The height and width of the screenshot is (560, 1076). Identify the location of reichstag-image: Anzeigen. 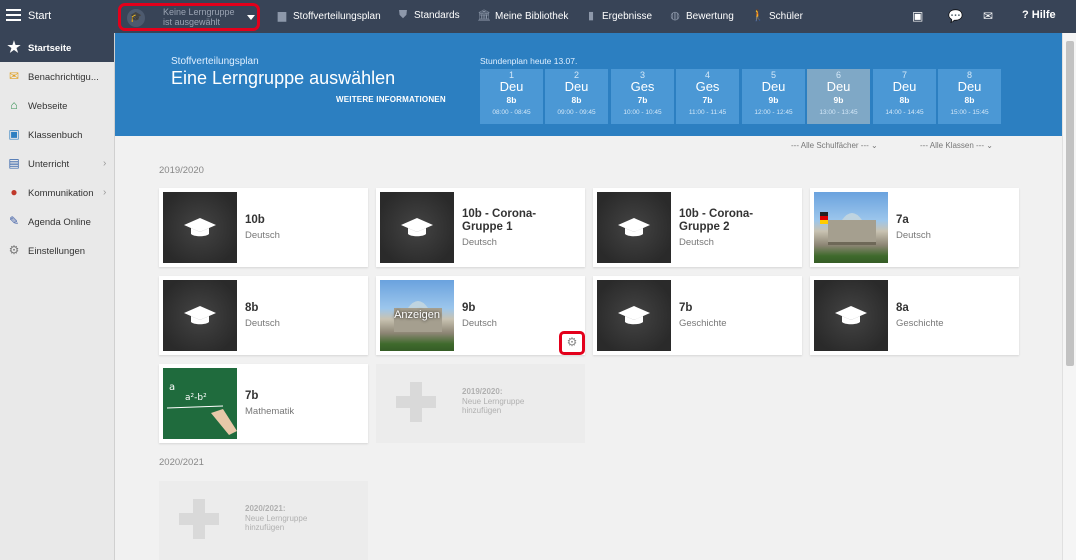
(417, 315).